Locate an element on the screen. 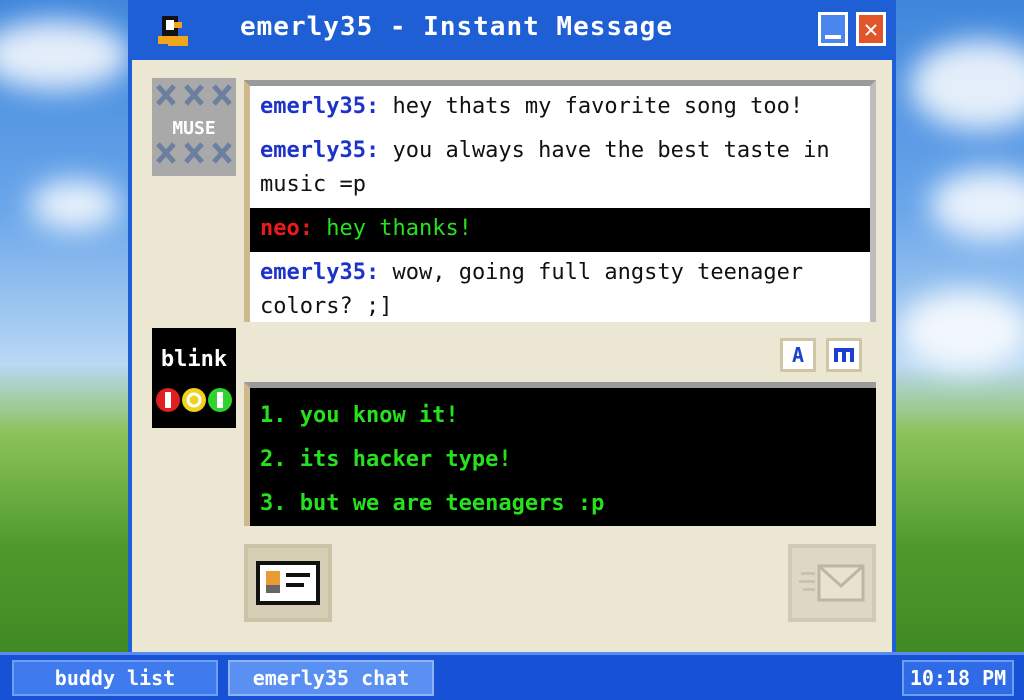  message-text: hey thats my favorite song too! is located at coordinates (598, 106).